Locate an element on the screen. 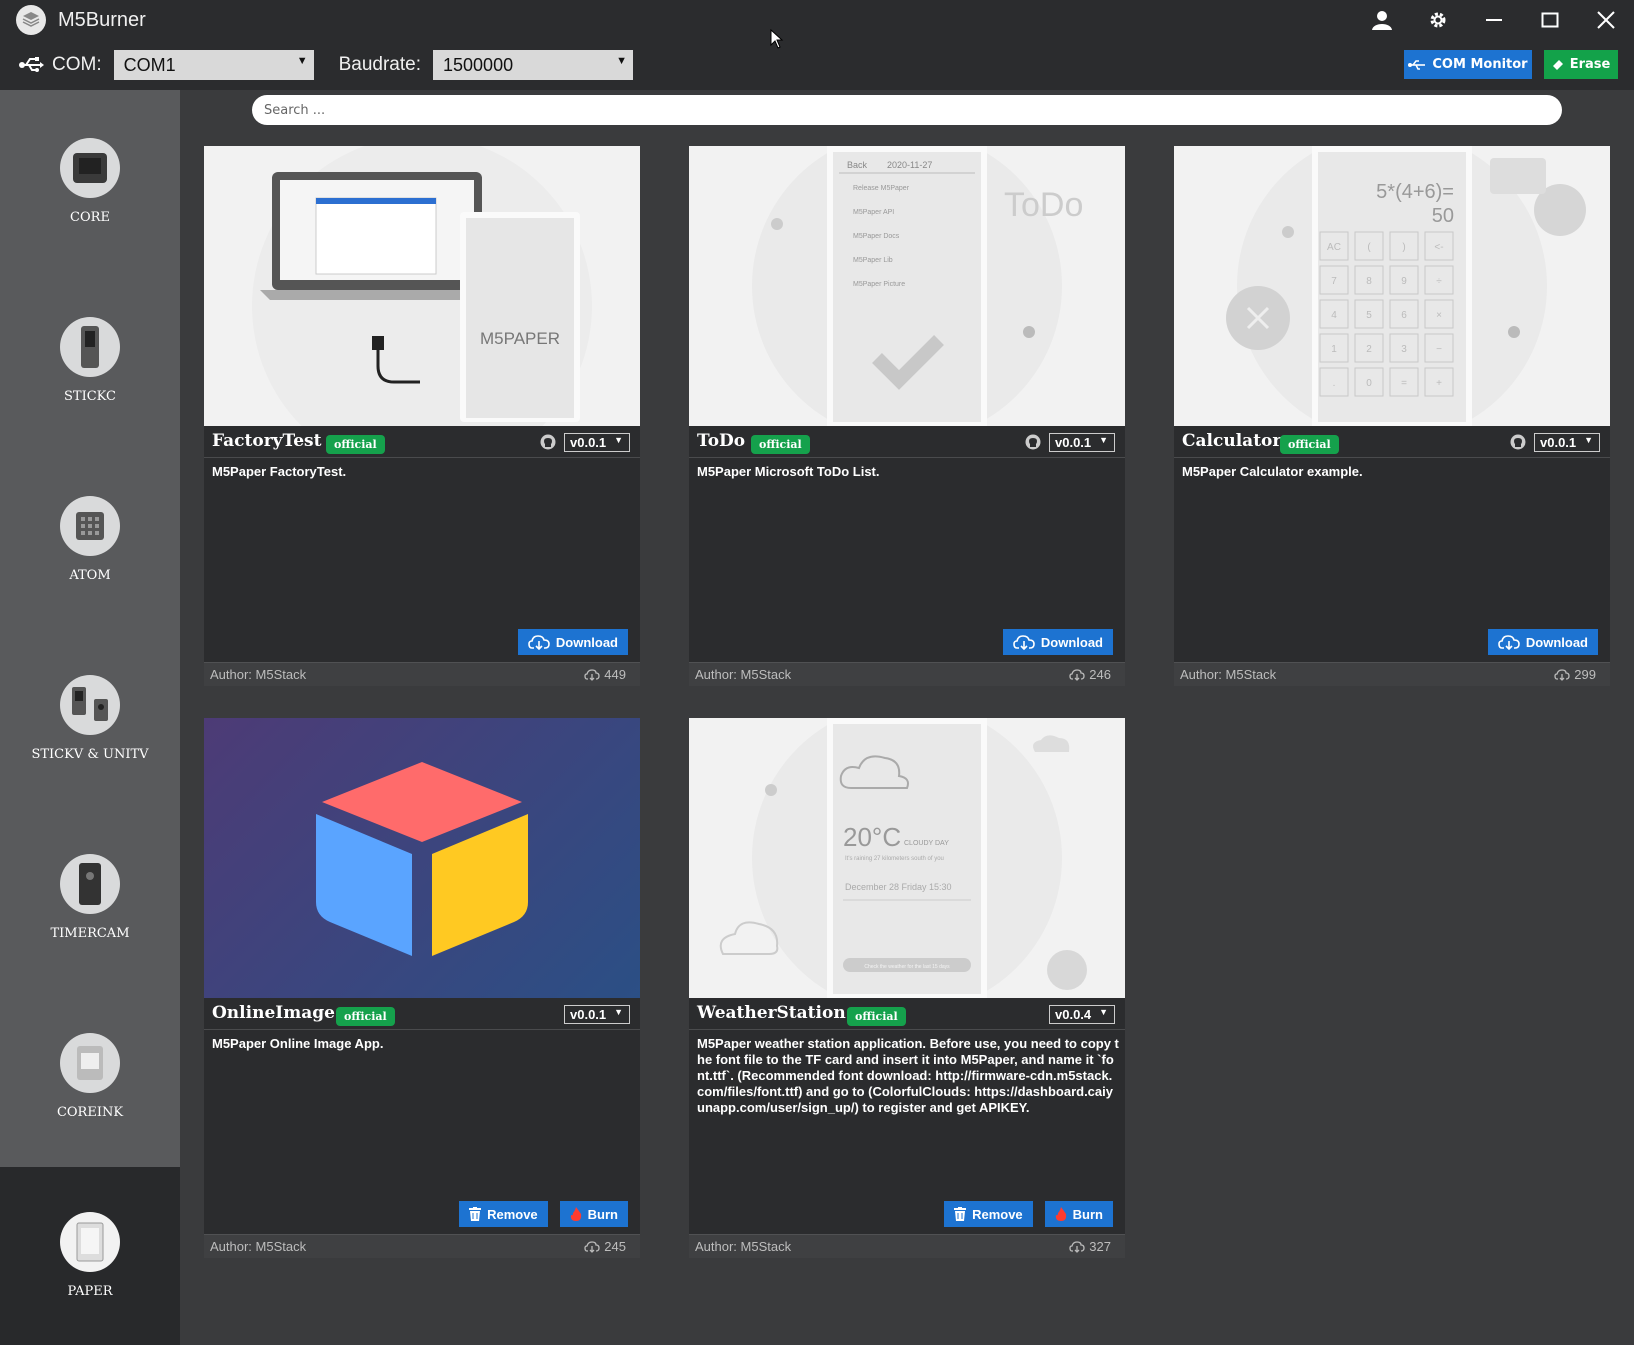 This screenshot has width=1634, height=1345. card-header: ToDo official v0.0.1 ▼ is located at coordinates (907, 442).